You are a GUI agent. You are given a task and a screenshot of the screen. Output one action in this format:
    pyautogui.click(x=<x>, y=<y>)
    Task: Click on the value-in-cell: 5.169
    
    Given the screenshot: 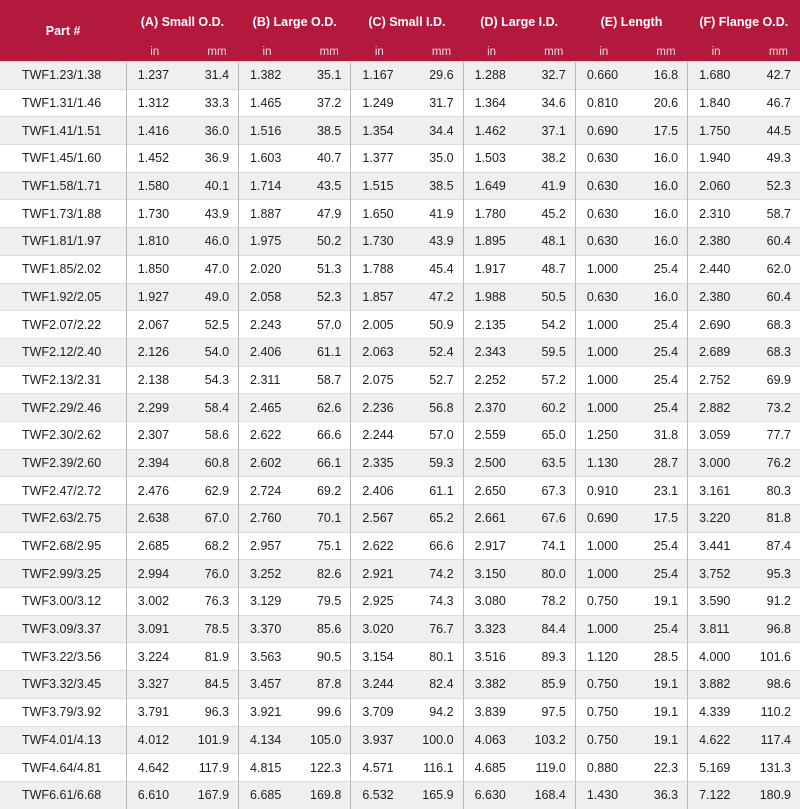 What is the action you would take?
    pyautogui.click(x=715, y=767)
    